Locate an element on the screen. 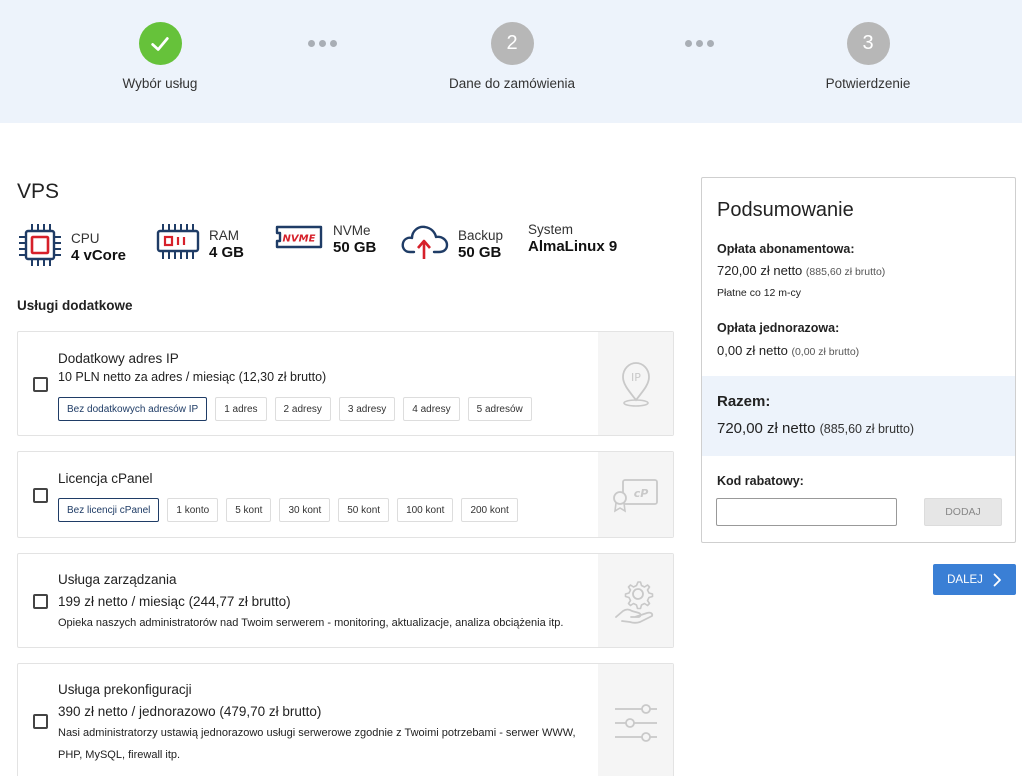 The width and height of the screenshot is (1022, 776). subscription-net: 720,00 zł netto is located at coordinates (760, 270).